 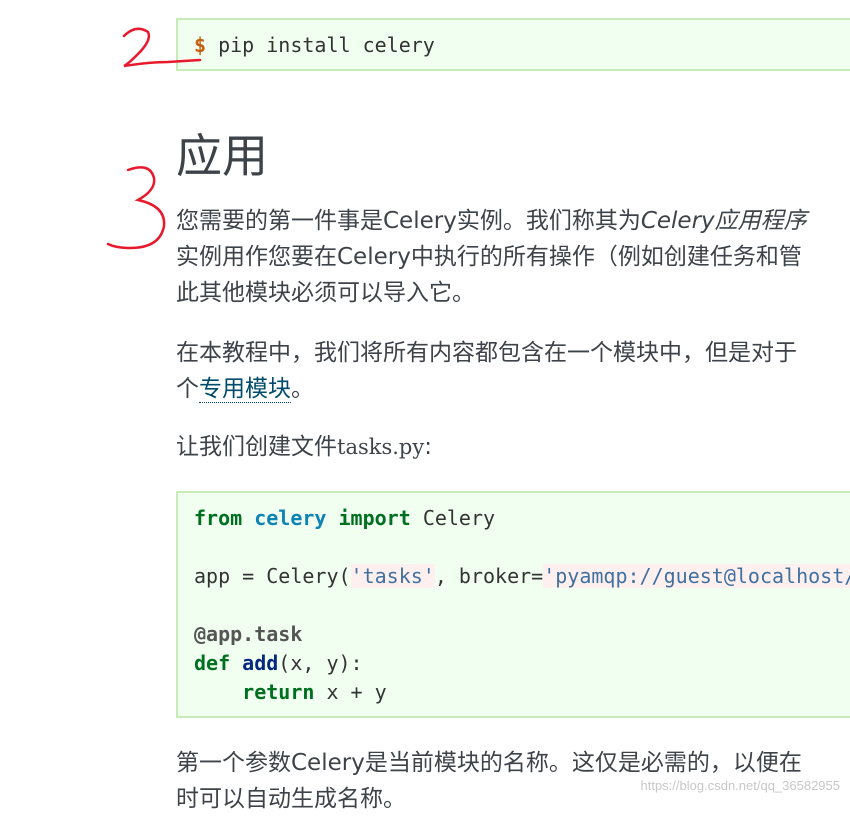 I want to click on install-command-text: pip install celery, so click(x=326, y=45).